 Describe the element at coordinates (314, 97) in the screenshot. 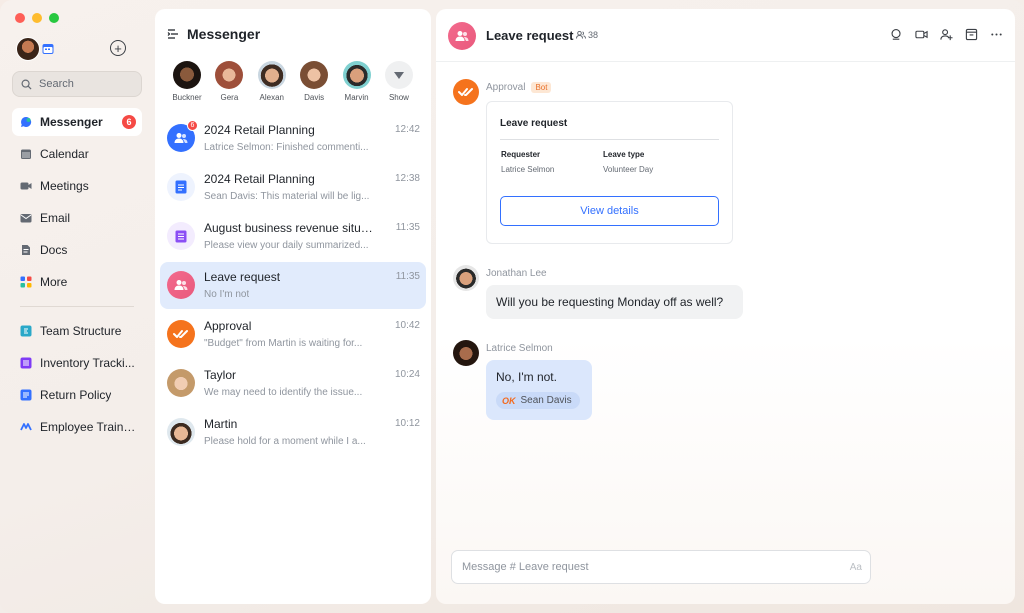

I see `pinned-contact-name: Davis` at that location.